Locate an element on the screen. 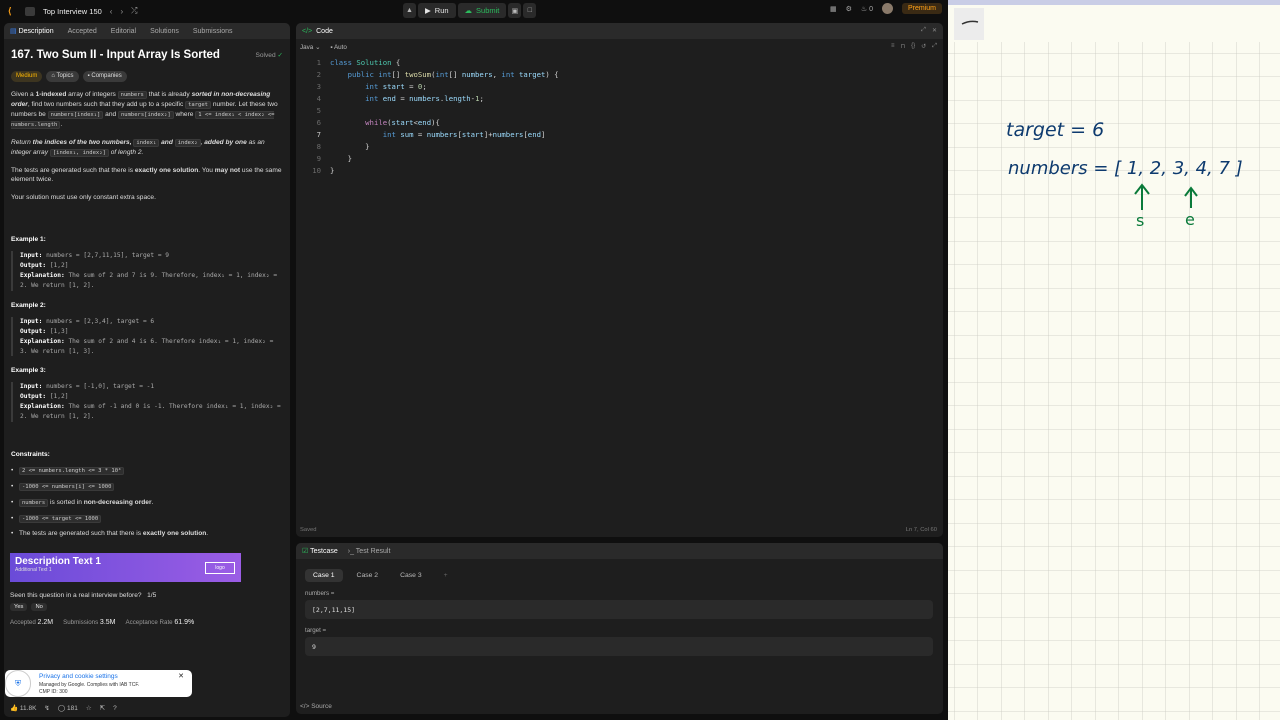  shield-icon: ⛨ is located at coordinates (18, 683).